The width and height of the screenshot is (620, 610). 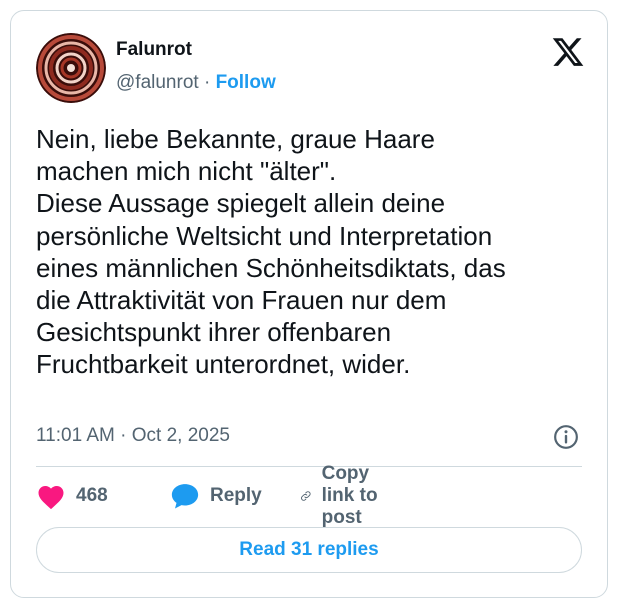 What do you see at coordinates (72, 496) in the screenshot?
I see `like-button: 468` at bounding box center [72, 496].